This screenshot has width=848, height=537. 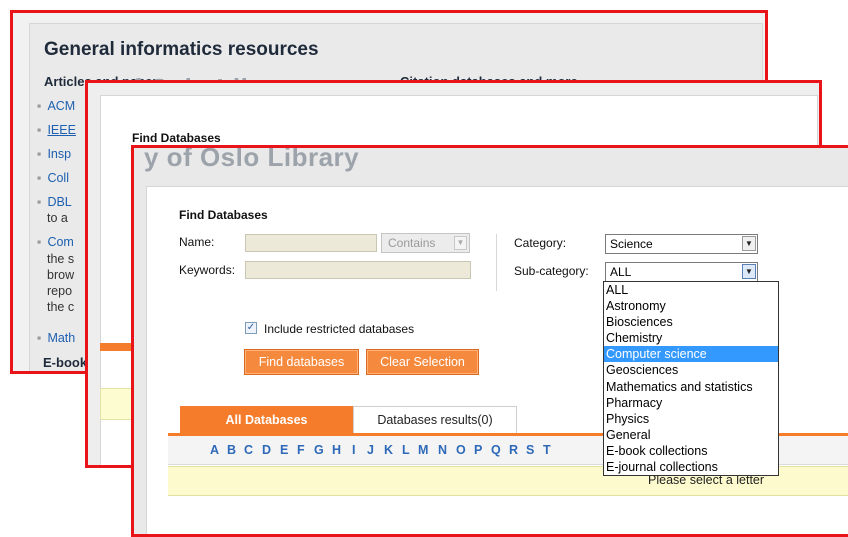 I want to click on list-item: ▪ DBL, so click(x=54, y=202).